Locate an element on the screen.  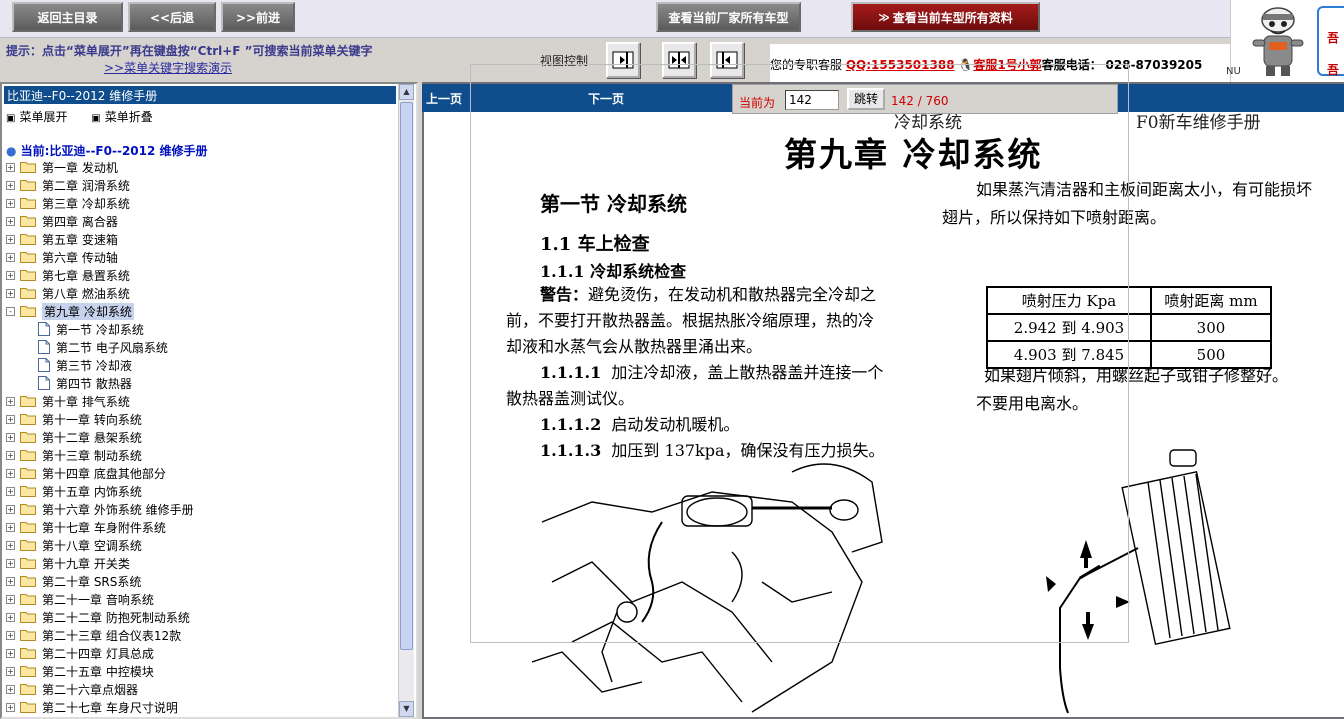
tree-item-label: 第二十六章点烟器 is located at coordinates (90, 689).